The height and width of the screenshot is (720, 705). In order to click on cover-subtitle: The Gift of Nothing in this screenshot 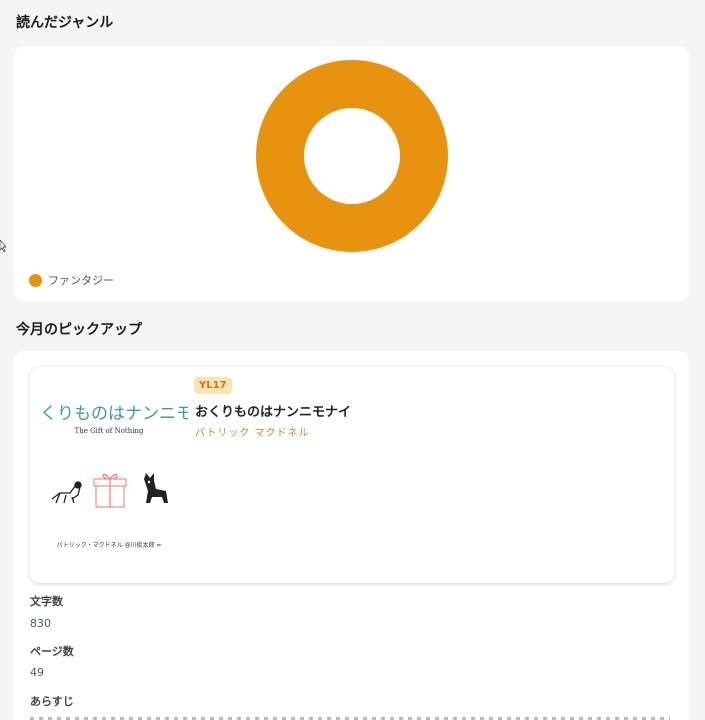, I will do `click(109, 431)`.